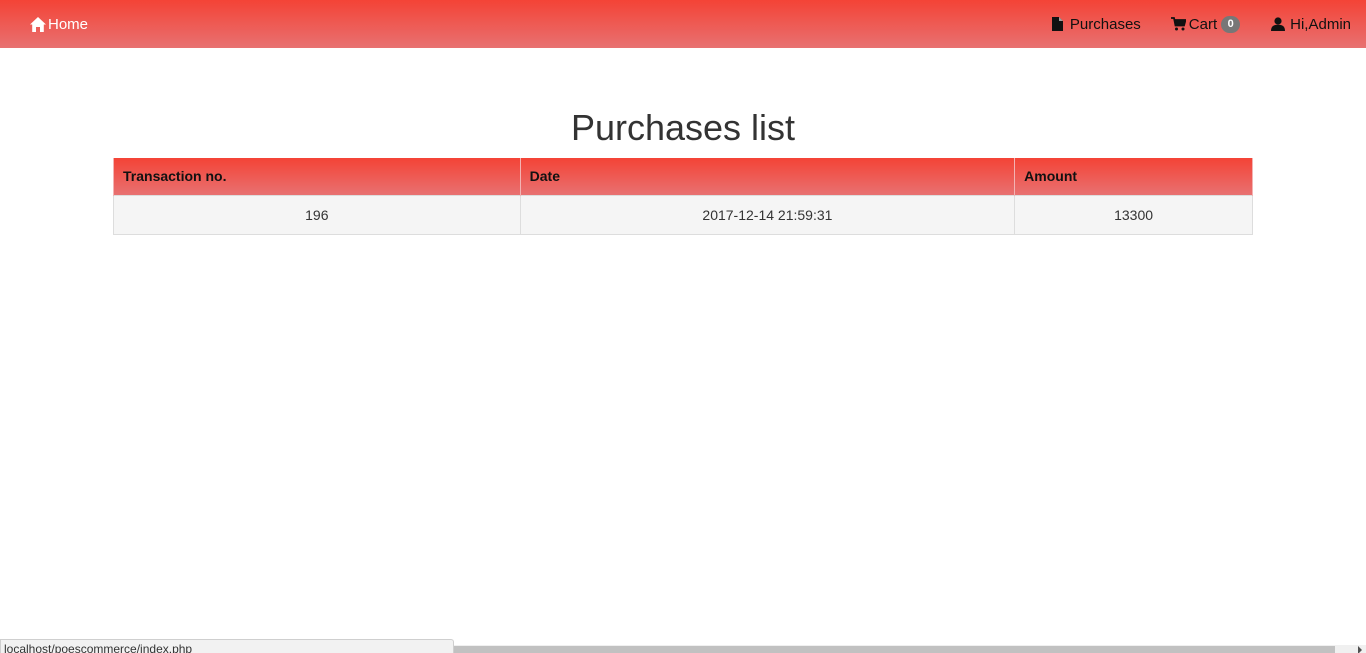 This screenshot has height=653, width=1366. I want to click on cell-transaction-no: 196, so click(317, 214).